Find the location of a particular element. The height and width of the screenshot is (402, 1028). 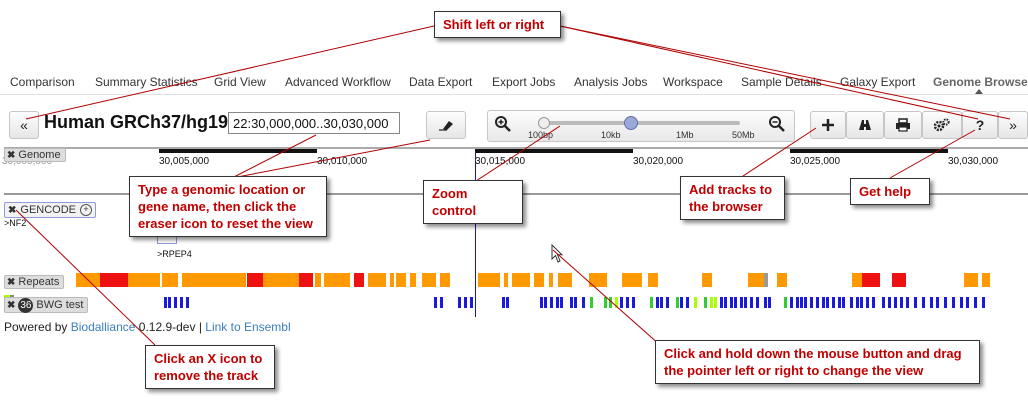

tab-galaxy-export: Galaxy Export is located at coordinates (877, 82).